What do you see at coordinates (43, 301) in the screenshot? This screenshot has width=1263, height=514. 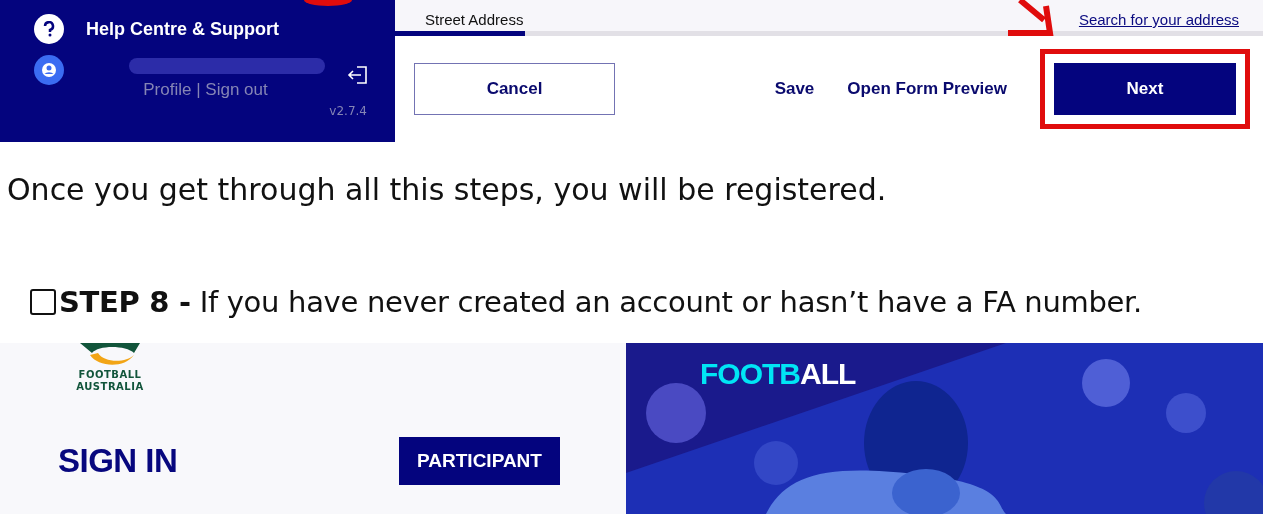 I see `checkbox` at bounding box center [43, 301].